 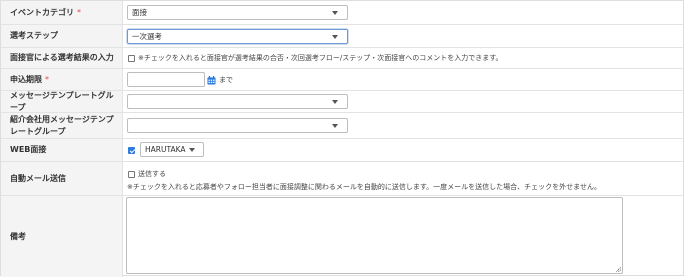 I want to click on row-event-category: イベントカテゴリ * 面接, so click(x=342, y=12).